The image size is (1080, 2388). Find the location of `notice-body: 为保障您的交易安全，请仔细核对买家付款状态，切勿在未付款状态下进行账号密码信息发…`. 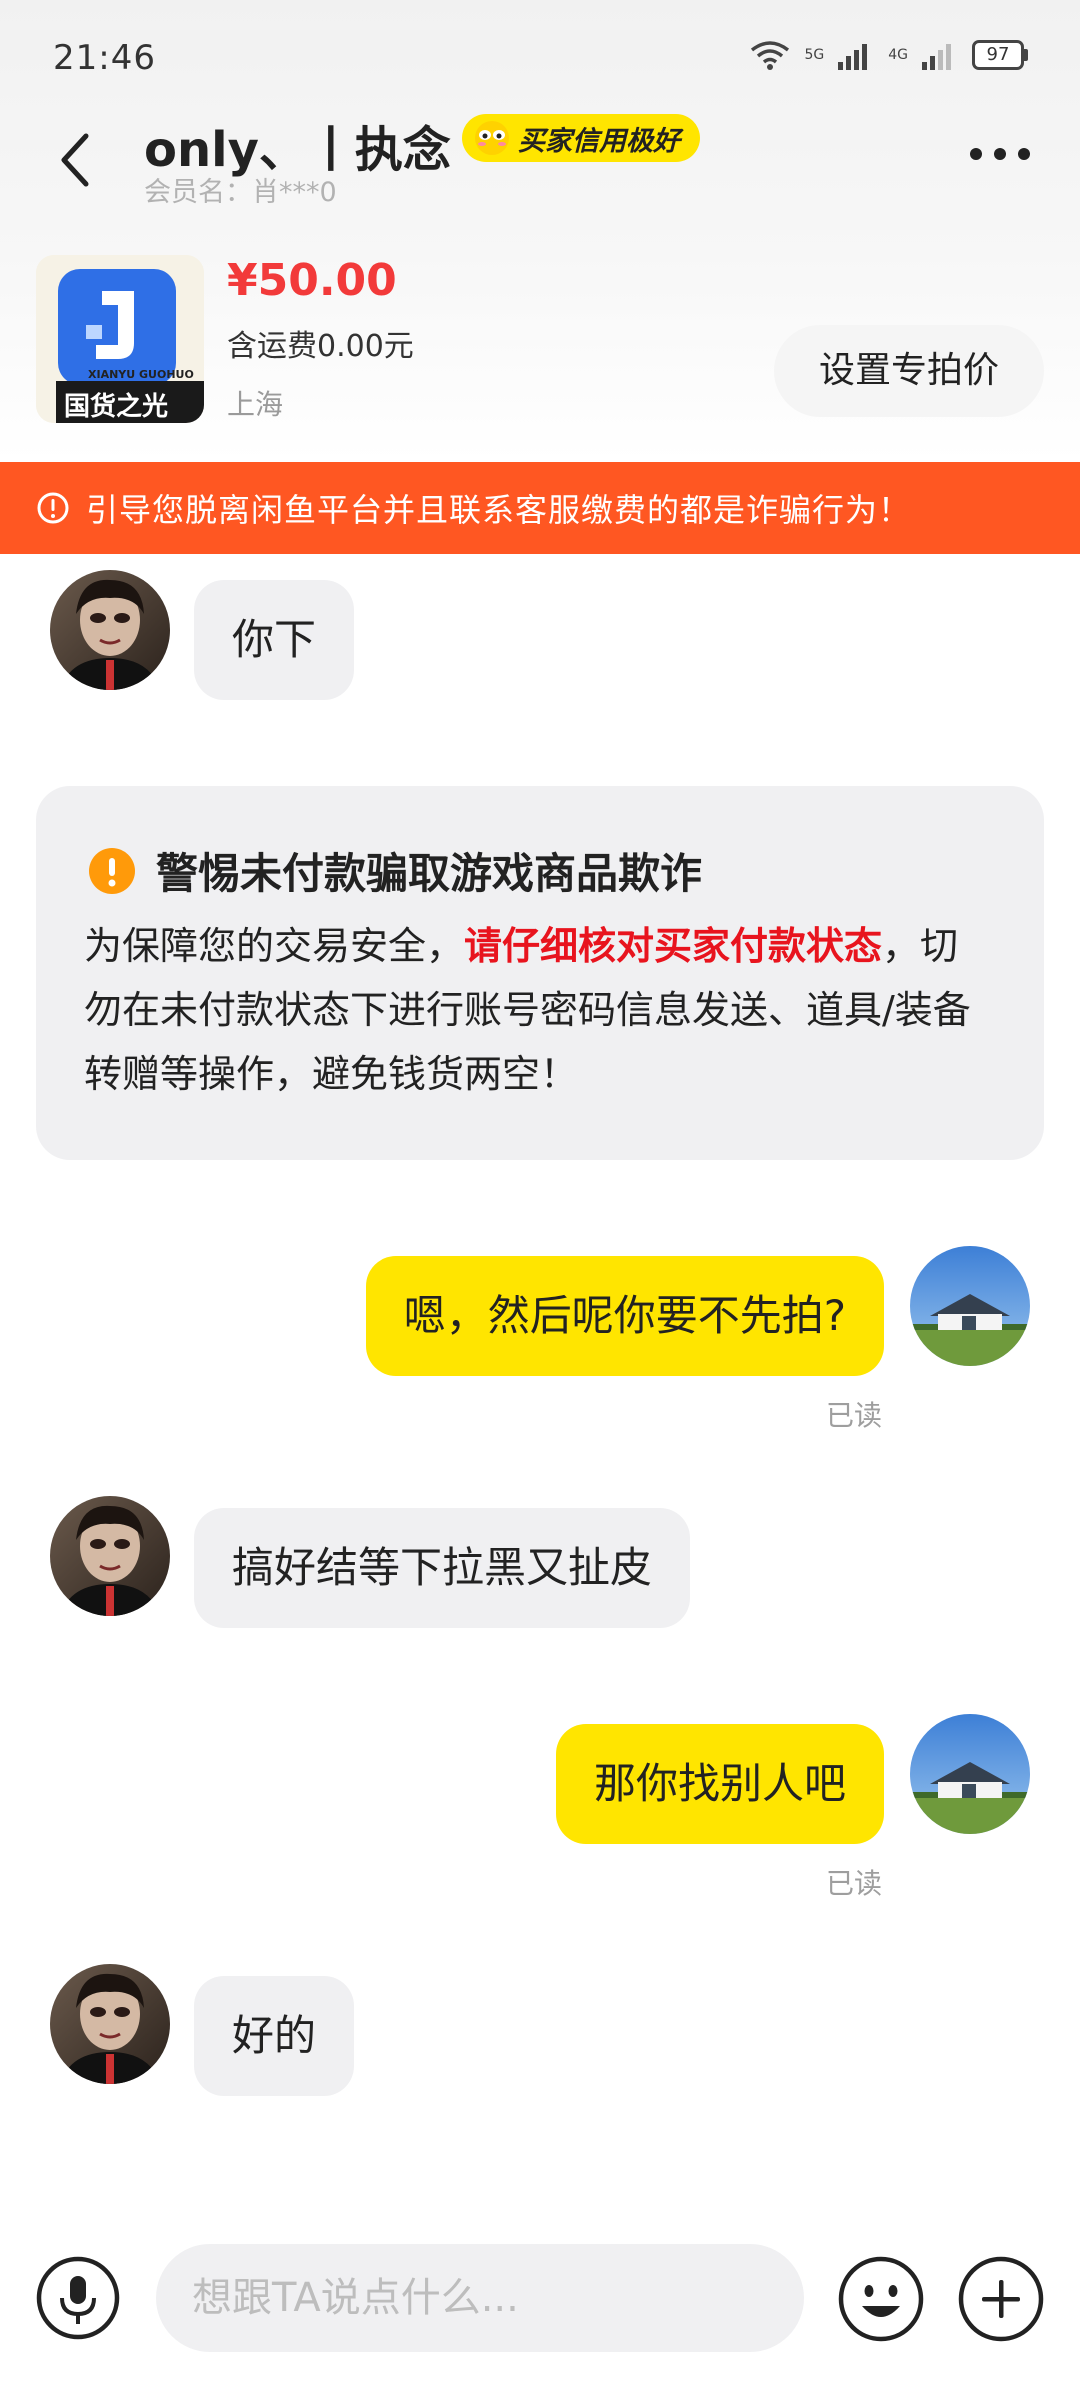

notice-body: 为保障您的交易安全，请仔细核对买家付款状态，切勿在未付款状态下进行账号密码信息发… is located at coordinates (539, 1010).